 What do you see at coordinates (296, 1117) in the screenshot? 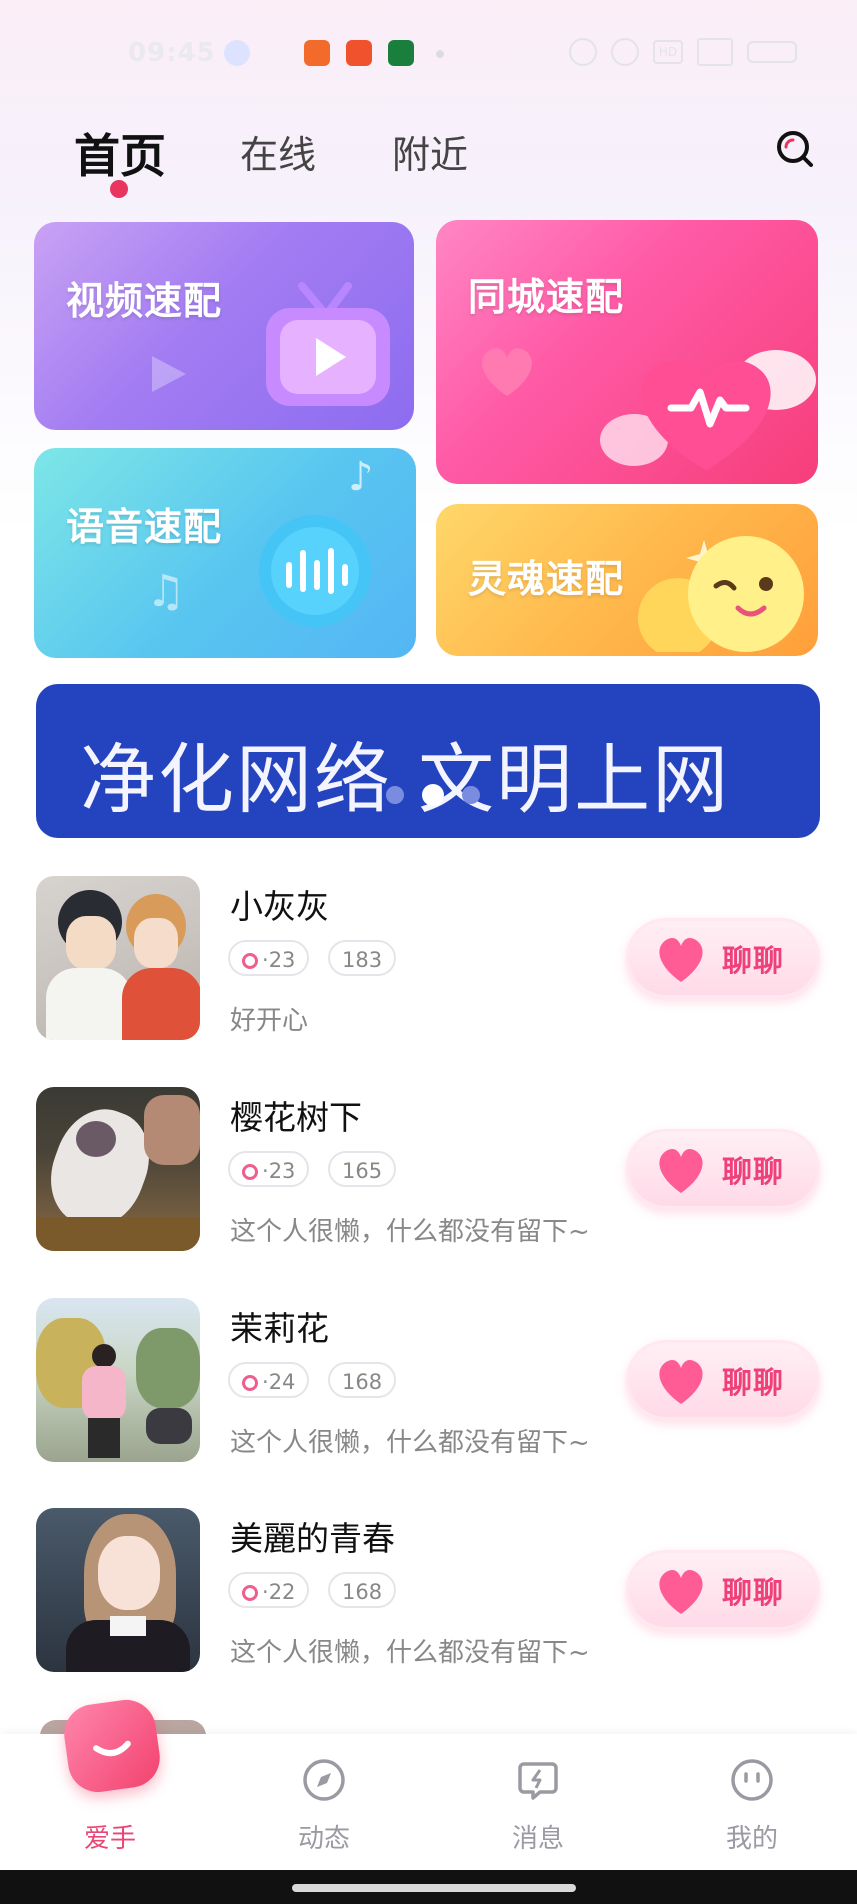
I see `user-name: 樱花树下` at bounding box center [296, 1117].